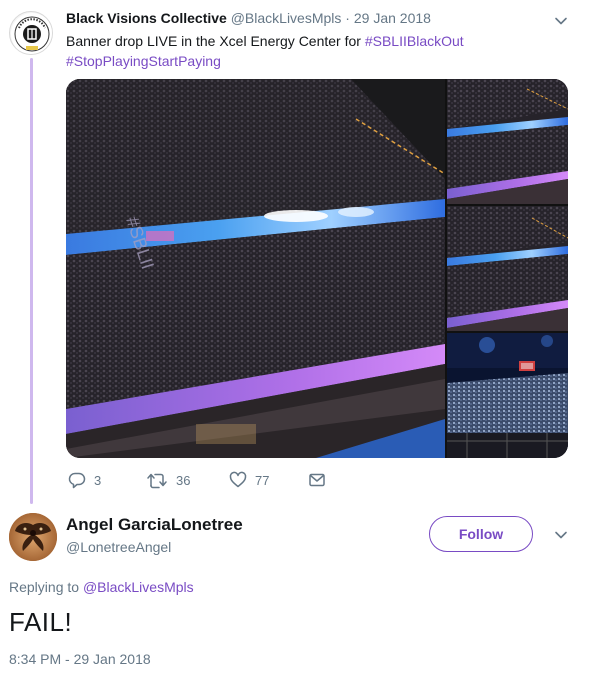 This screenshot has width=594, height=678. I want to click on like-count: 77, so click(262, 480).